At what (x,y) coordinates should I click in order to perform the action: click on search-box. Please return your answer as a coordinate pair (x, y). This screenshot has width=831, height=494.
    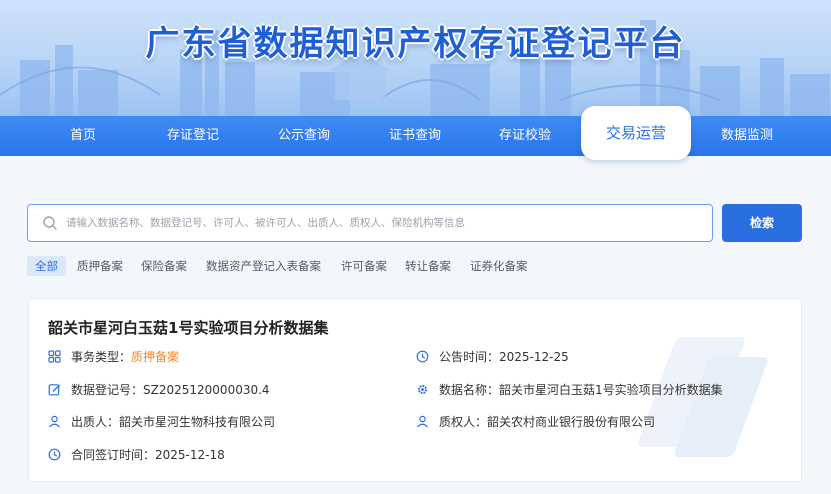
    Looking at the image, I should click on (370, 223).